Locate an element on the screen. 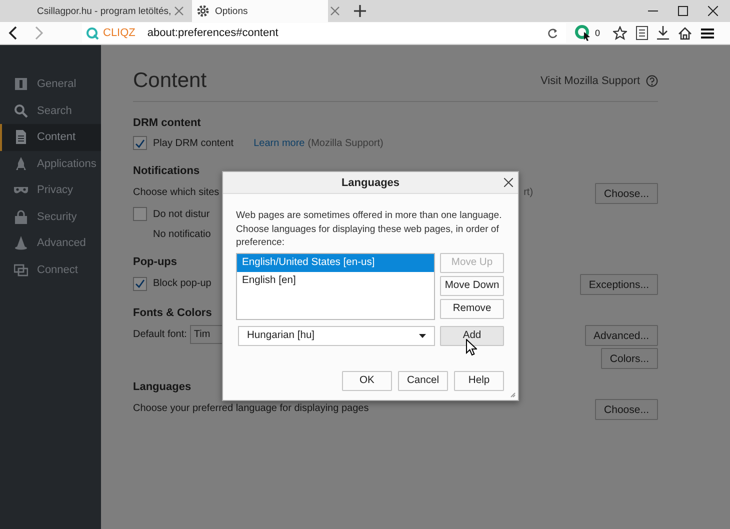 This screenshot has height=529, width=730. star-icon is located at coordinates (620, 33).